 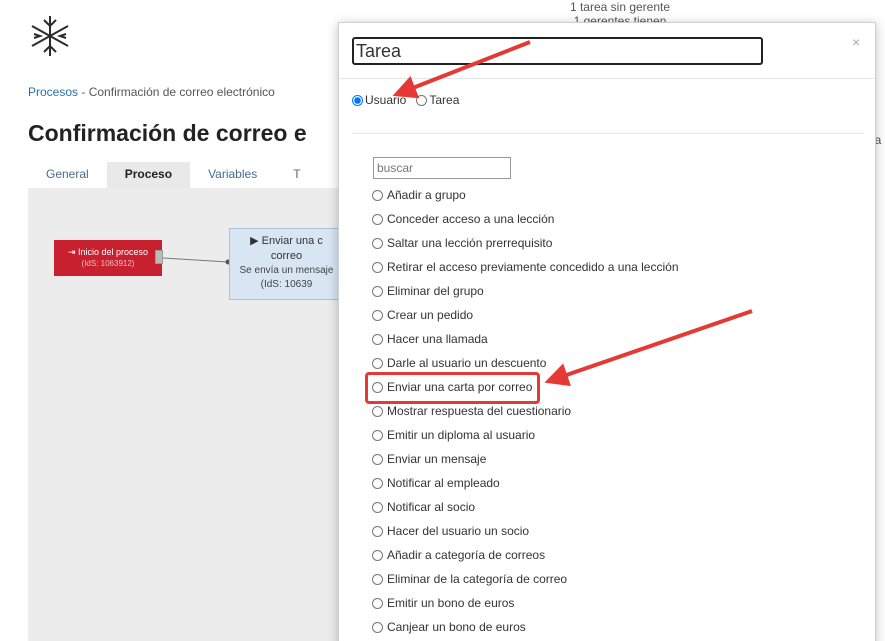 What do you see at coordinates (550, 627) in the screenshot?
I see `action-redeem-euro-voucher: Canjear un bono de euros` at bounding box center [550, 627].